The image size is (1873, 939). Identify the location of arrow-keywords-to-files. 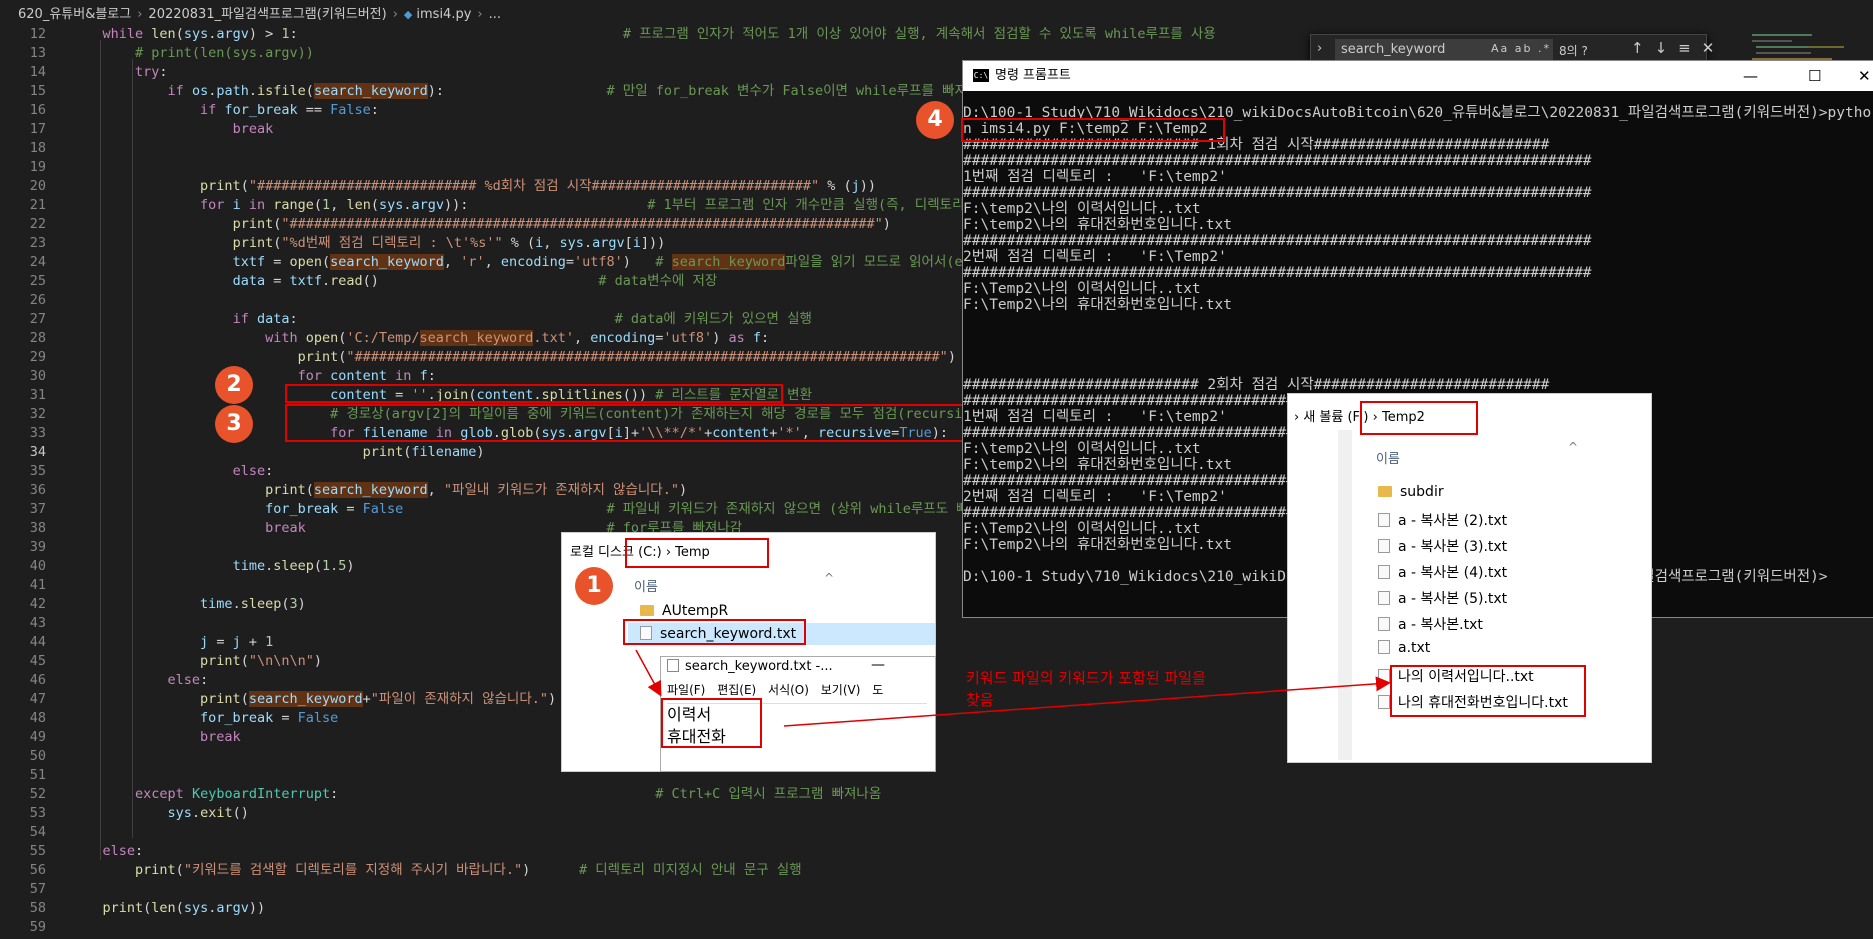
(1087, 701).